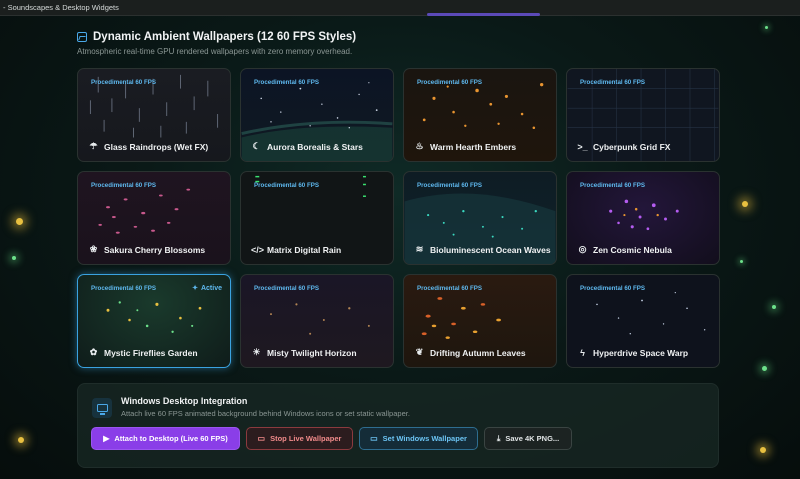 The width and height of the screenshot is (800, 479). What do you see at coordinates (424, 438) in the screenshot?
I see `set-label: Set Windows Wallpaper` at bounding box center [424, 438].